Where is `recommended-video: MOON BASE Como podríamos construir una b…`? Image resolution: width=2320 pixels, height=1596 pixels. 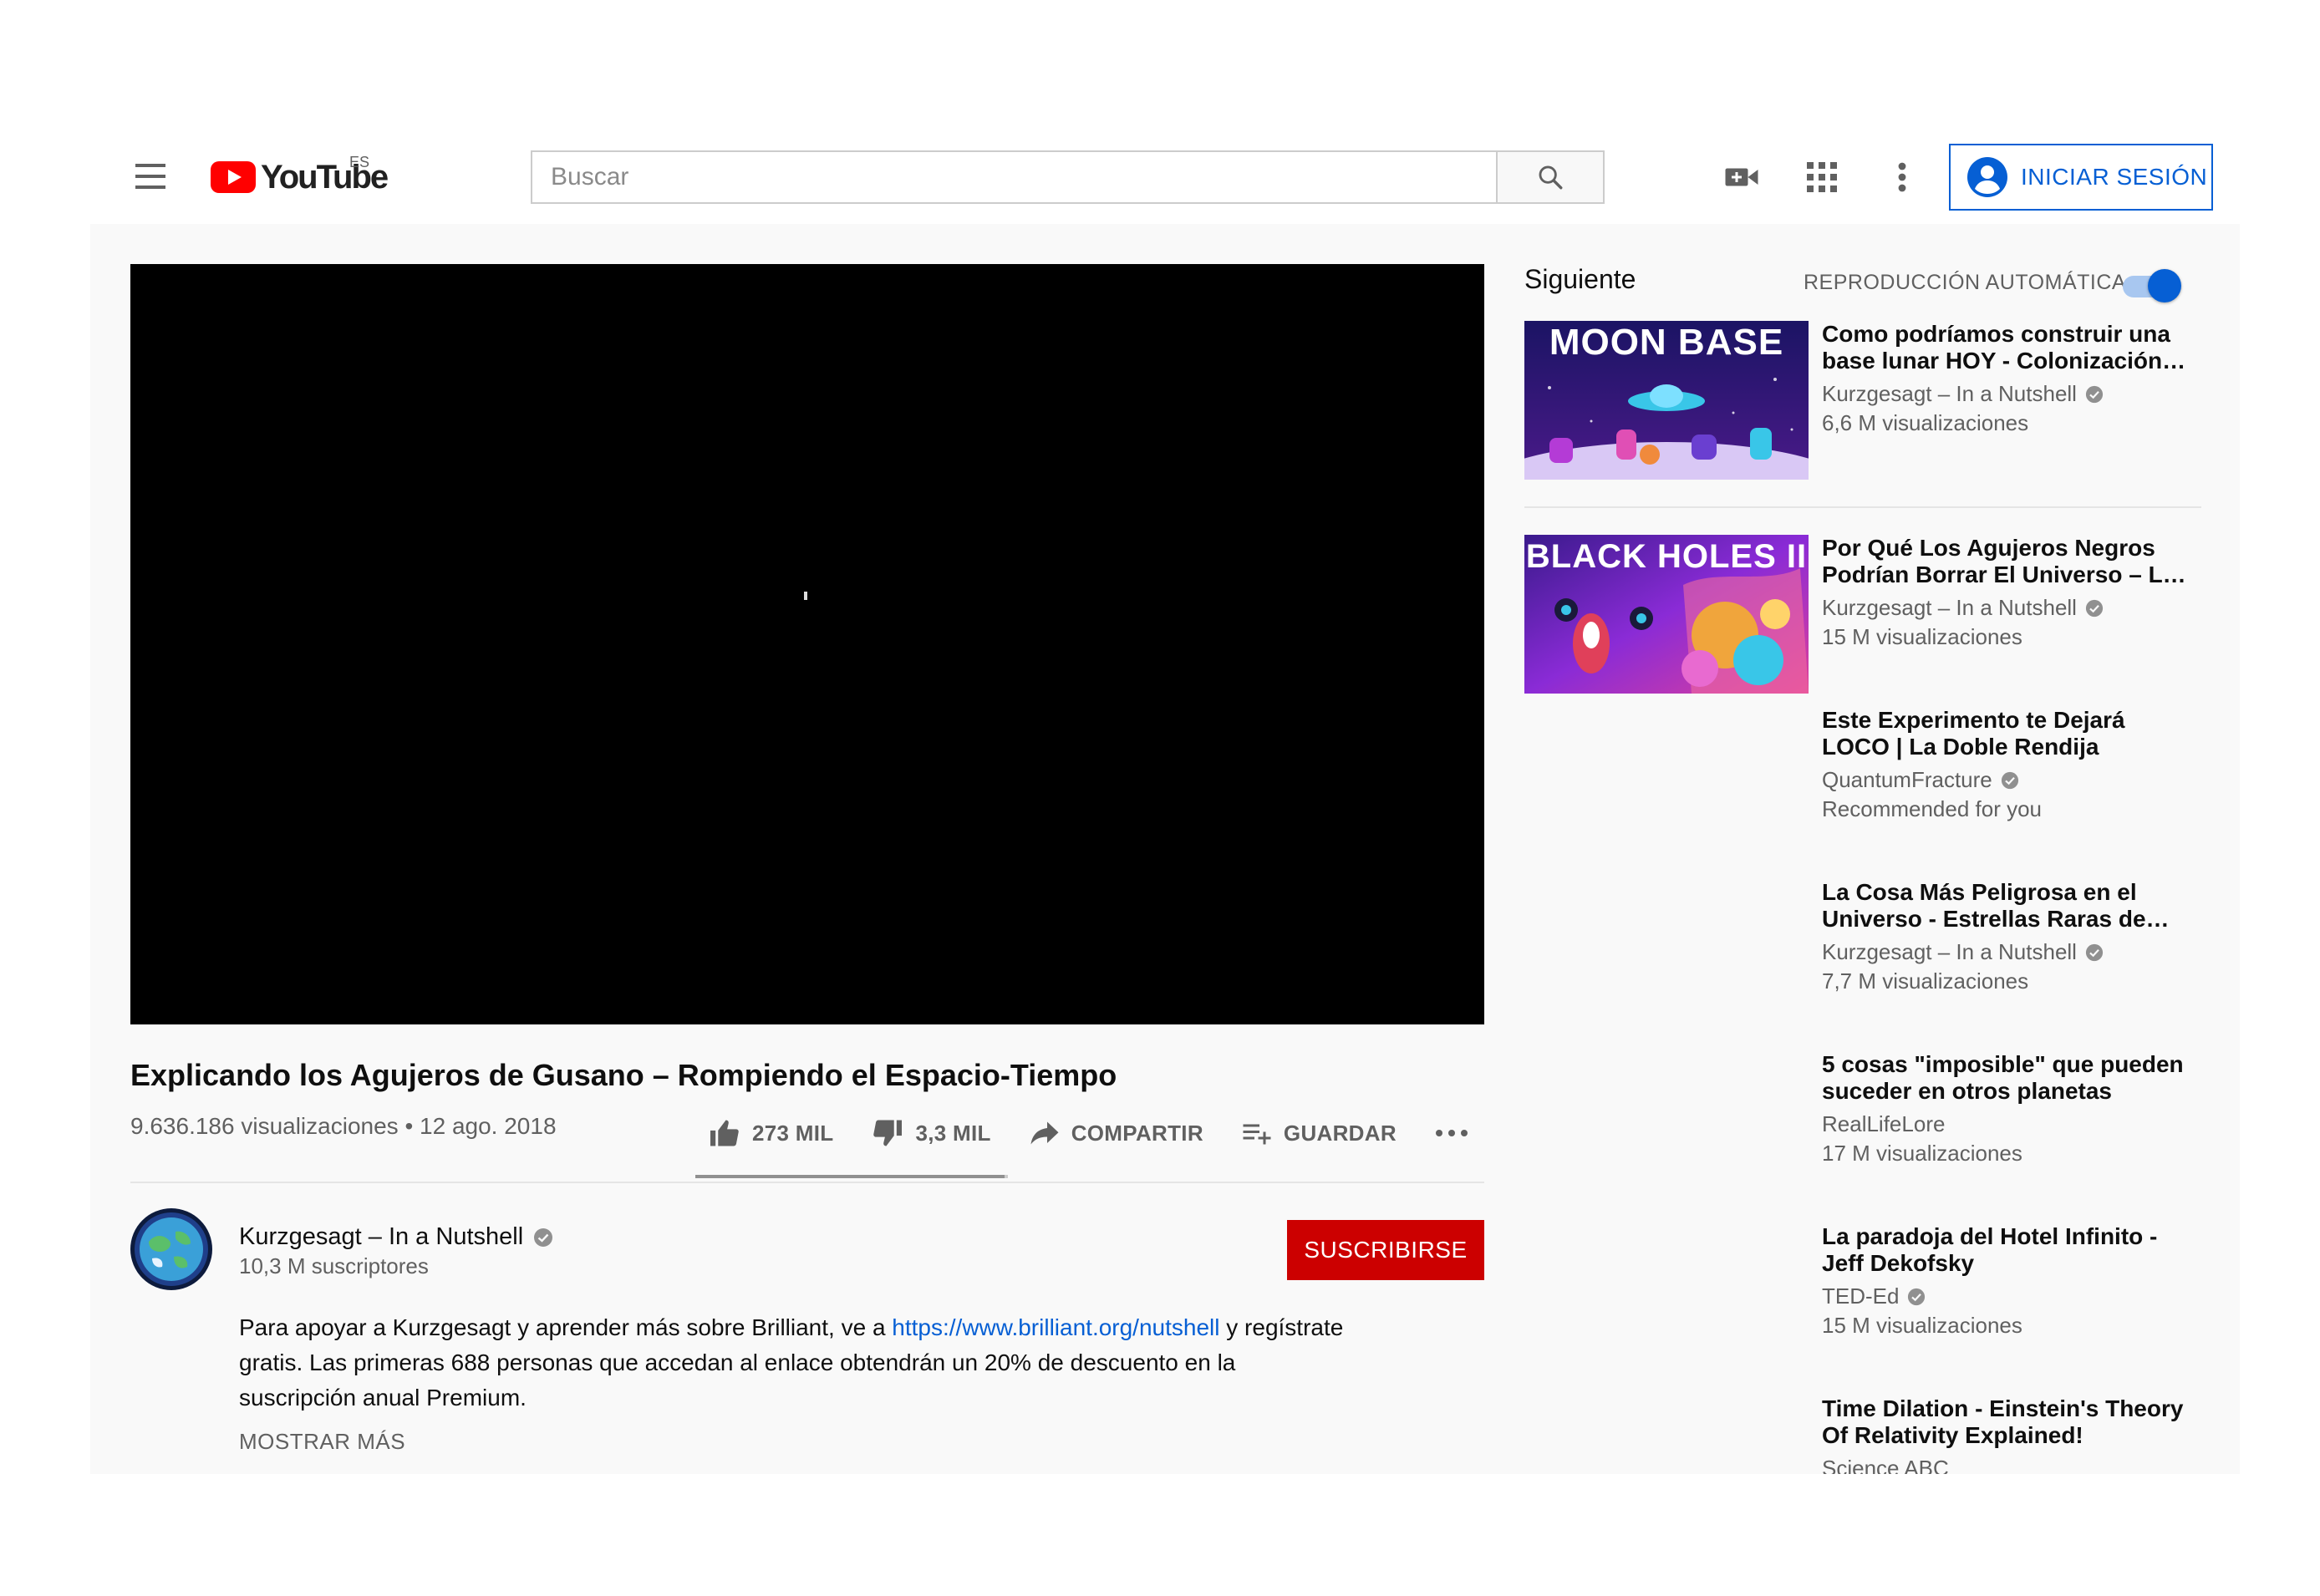
recommended-video: MOON BASE Como podríamos construir una b… is located at coordinates (1863, 404).